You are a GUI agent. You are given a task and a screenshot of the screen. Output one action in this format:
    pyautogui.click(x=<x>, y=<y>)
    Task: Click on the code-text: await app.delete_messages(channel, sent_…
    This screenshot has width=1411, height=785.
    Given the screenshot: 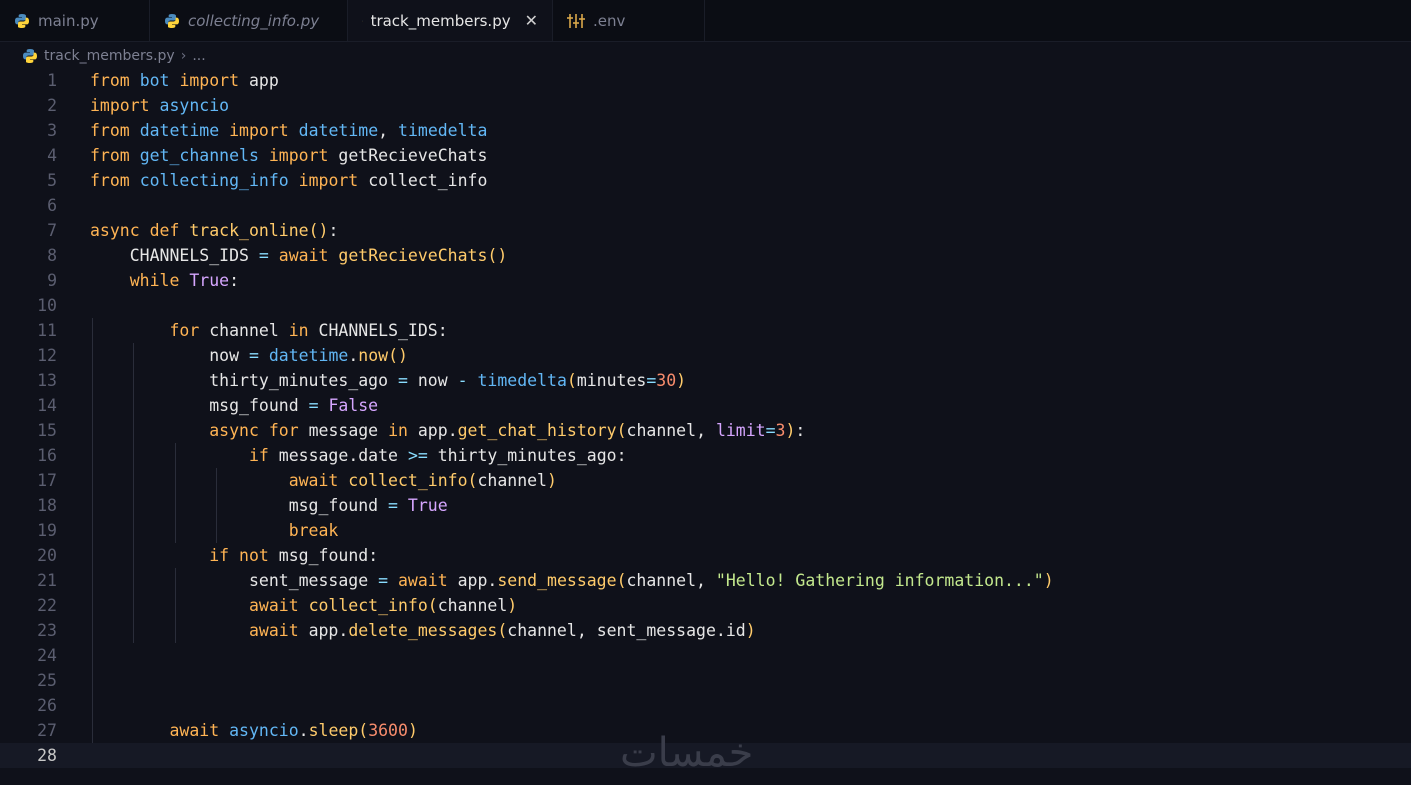 What is the action you would take?
    pyautogui.click(x=502, y=630)
    